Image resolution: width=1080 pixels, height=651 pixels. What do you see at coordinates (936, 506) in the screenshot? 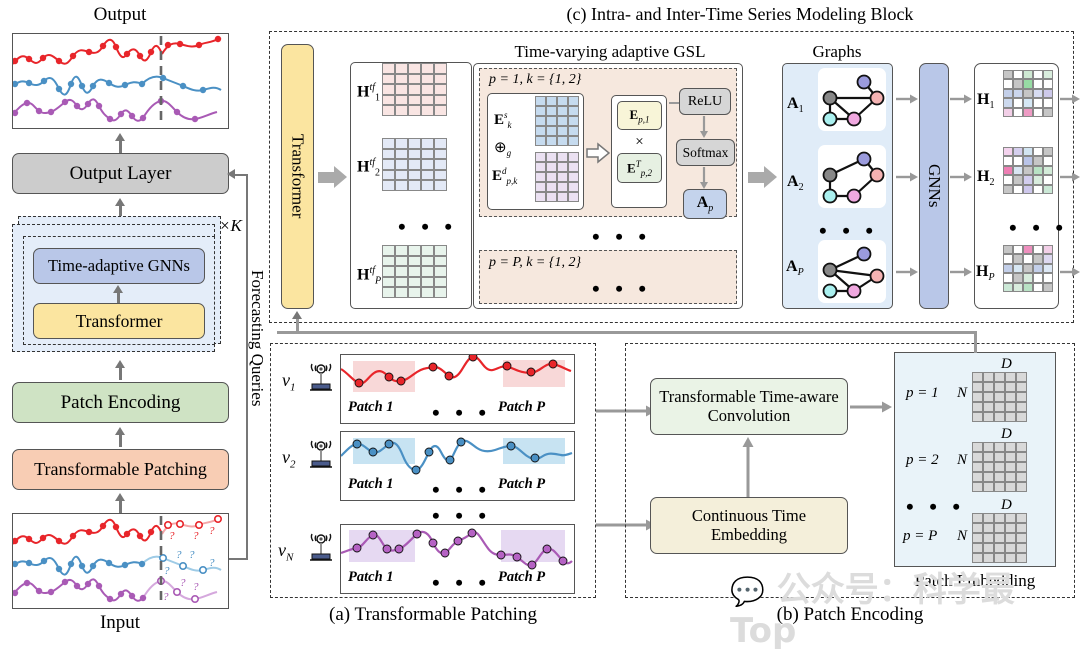
I see `pe-ellipsis: • • •` at bounding box center [936, 506].